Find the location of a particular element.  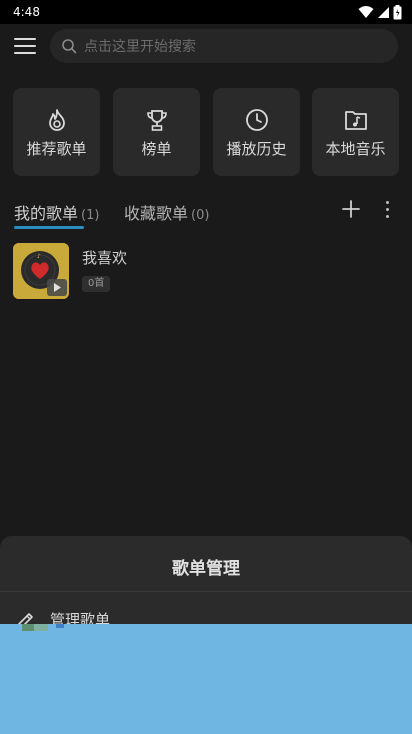

playlist-title: 我喜欢 is located at coordinates (105, 258).